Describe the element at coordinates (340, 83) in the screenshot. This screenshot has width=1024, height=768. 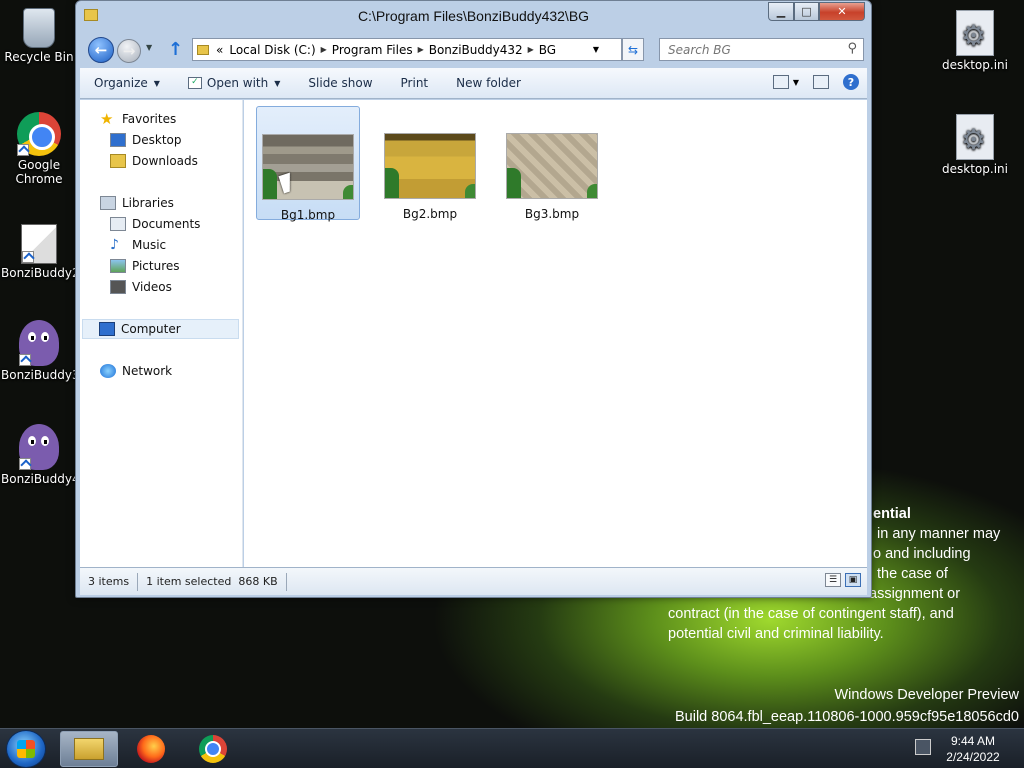
I see `slide-show-button: Slide show` at that location.